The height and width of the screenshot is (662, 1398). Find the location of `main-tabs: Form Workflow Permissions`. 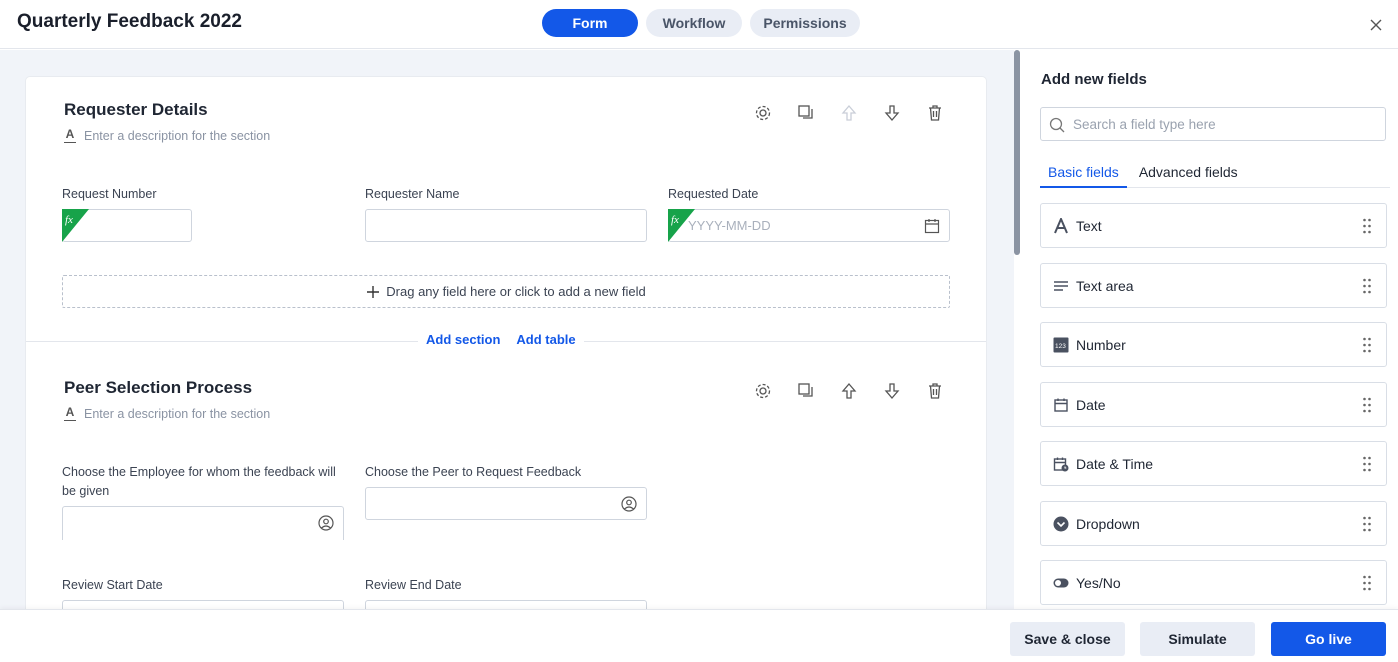

main-tabs: Form Workflow Permissions is located at coordinates (701, 23).